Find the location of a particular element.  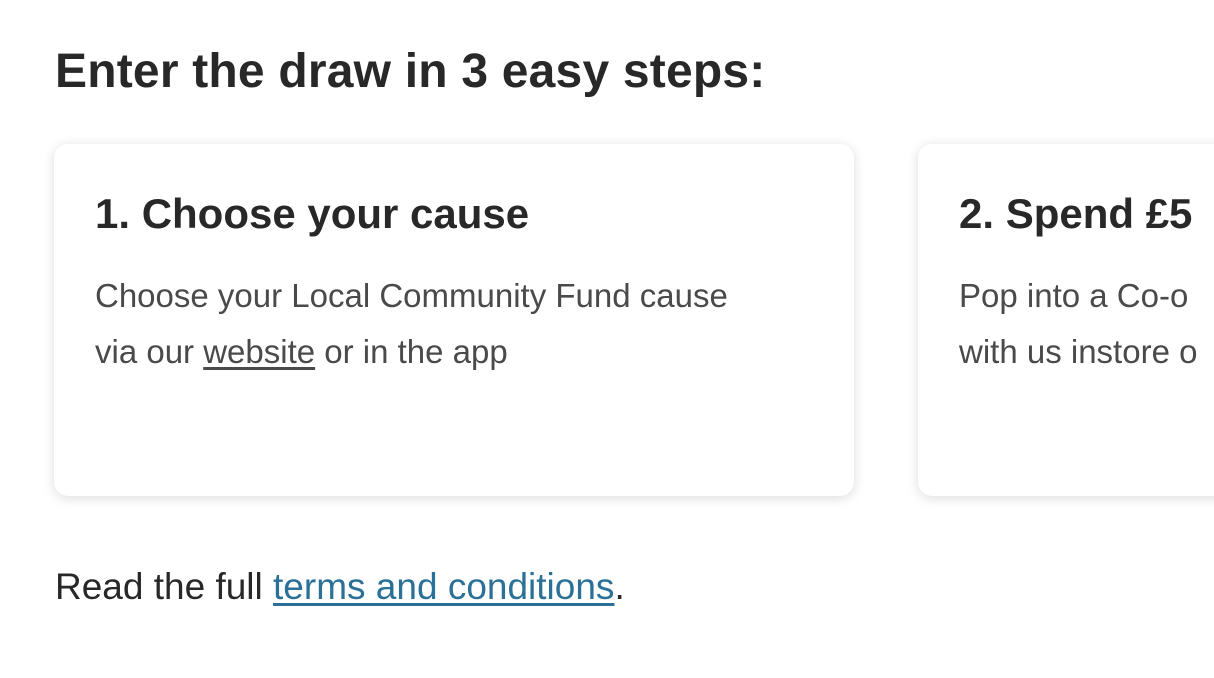

step-card-title: 2. Spend £5 is located at coordinates (1076, 213).